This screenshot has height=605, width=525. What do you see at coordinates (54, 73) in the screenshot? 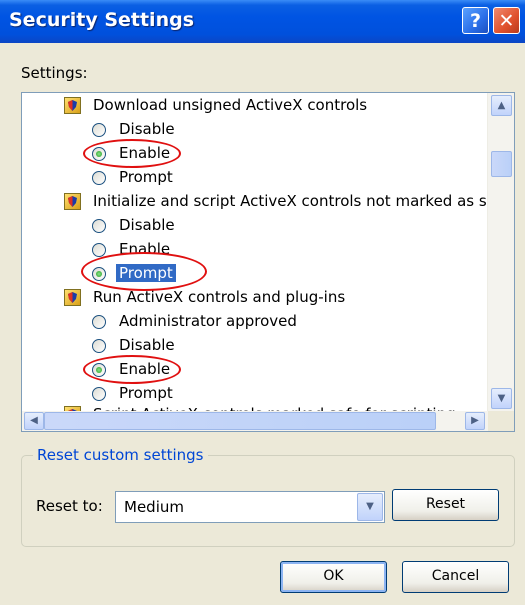
I see `settings-label: Settings:` at bounding box center [54, 73].